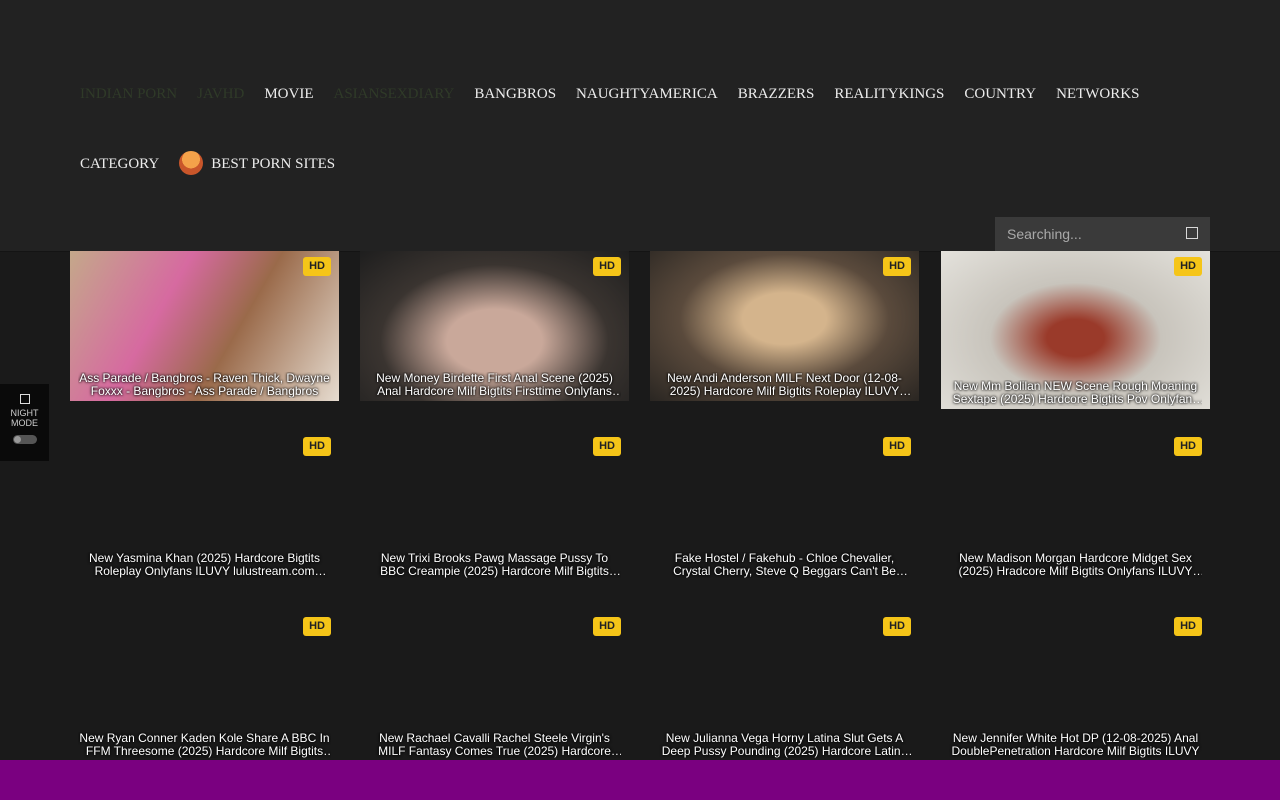  Describe the element at coordinates (776, 94) in the screenshot. I see `nav-brazzers: BRAZZERS` at that location.